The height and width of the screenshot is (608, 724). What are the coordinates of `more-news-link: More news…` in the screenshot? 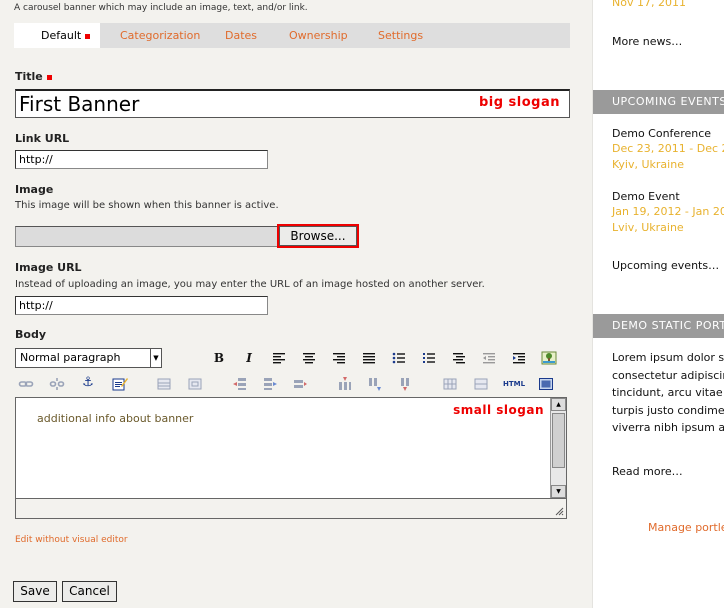 It's located at (647, 41).